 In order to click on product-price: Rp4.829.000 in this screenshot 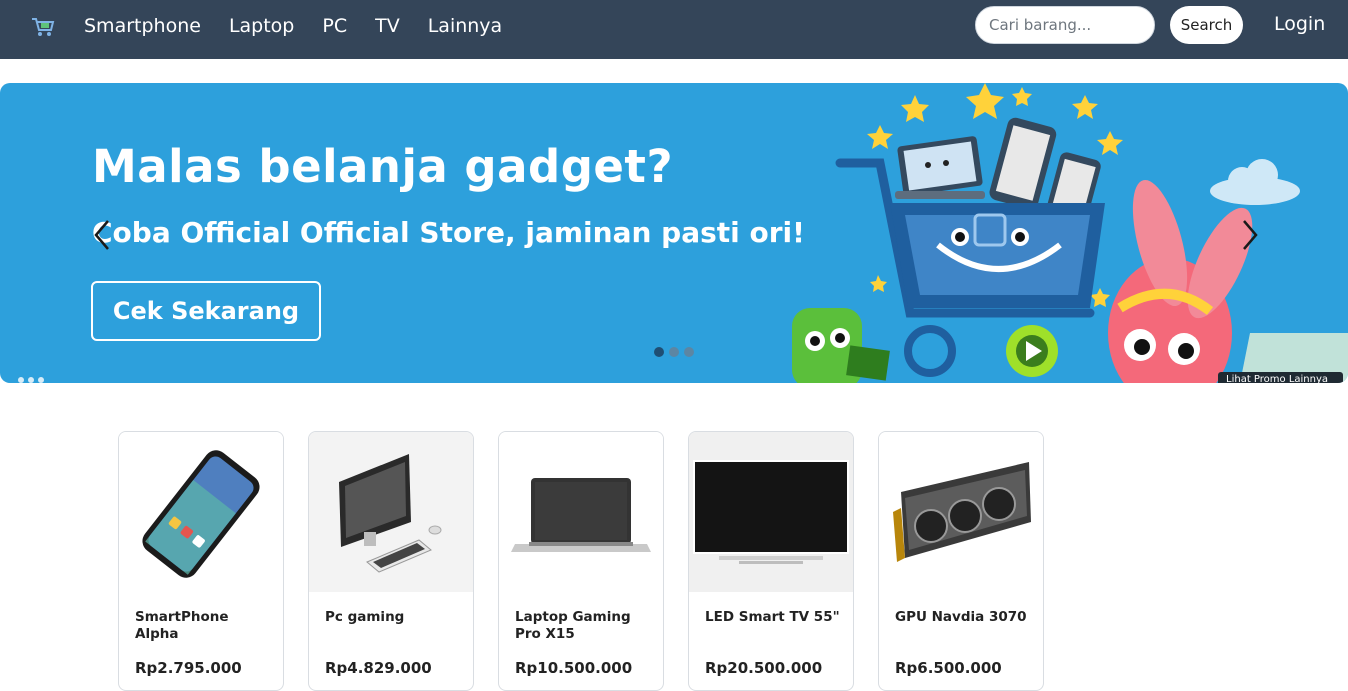, I will do `click(378, 668)`.